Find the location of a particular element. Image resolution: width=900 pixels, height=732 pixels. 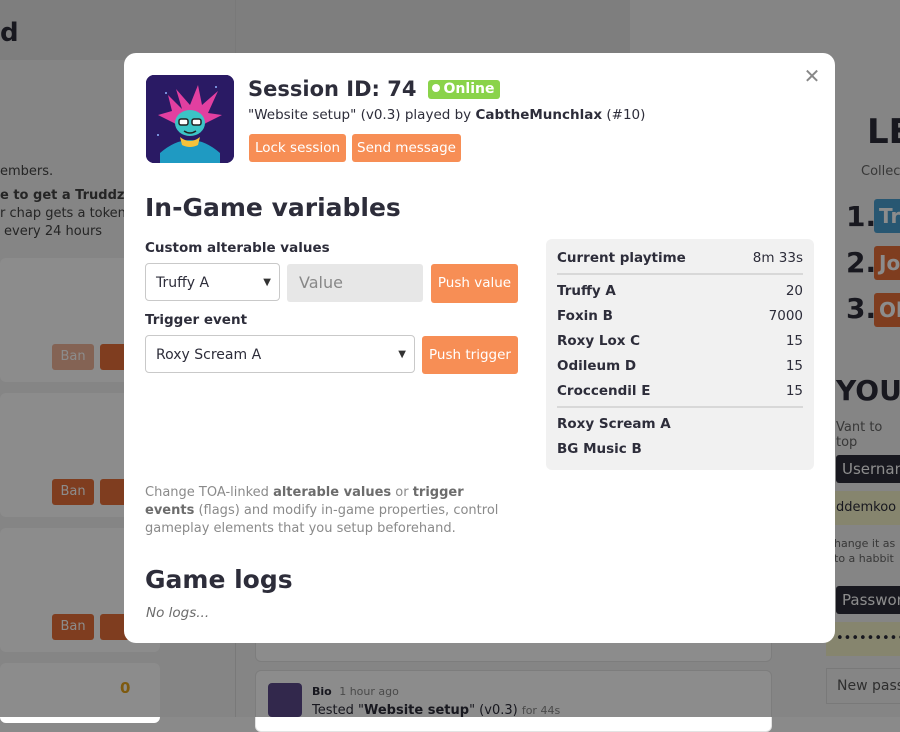

value-row: Truffy A 20 is located at coordinates (680, 291).